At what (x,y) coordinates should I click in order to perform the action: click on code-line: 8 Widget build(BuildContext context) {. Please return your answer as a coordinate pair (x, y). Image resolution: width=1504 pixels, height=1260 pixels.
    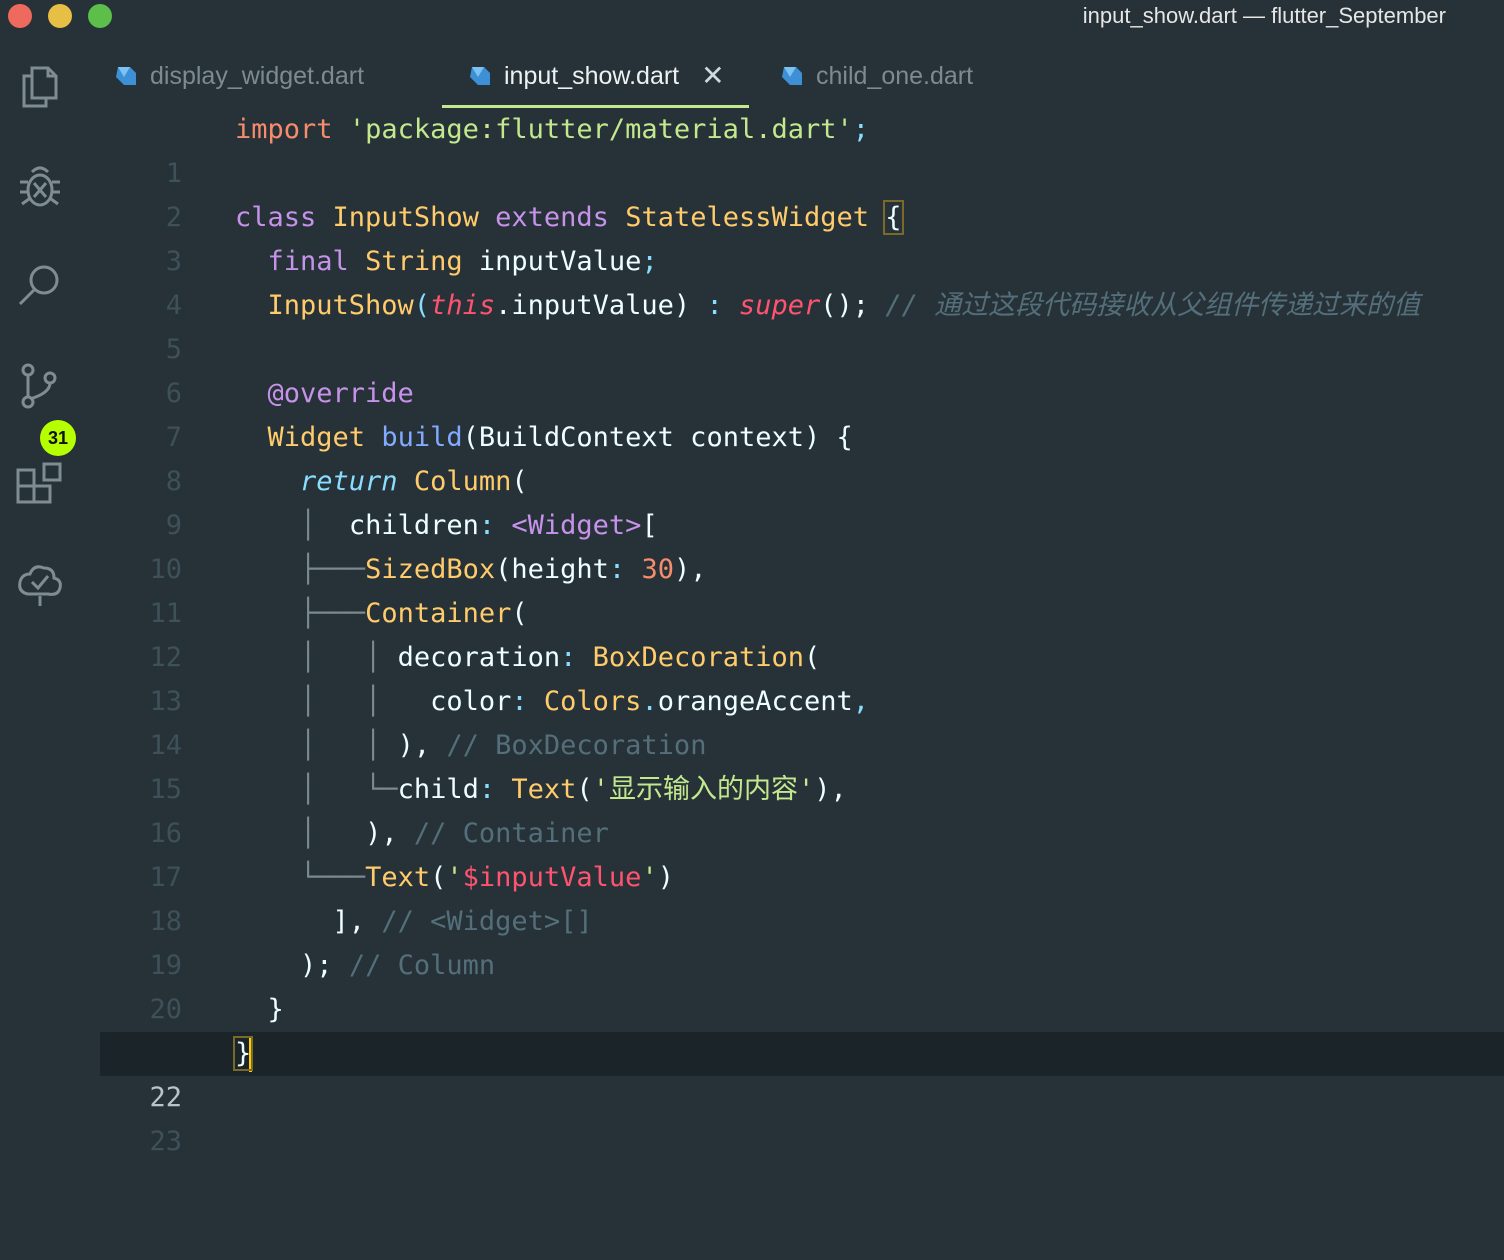
    Looking at the image, I should click on (802, 456).